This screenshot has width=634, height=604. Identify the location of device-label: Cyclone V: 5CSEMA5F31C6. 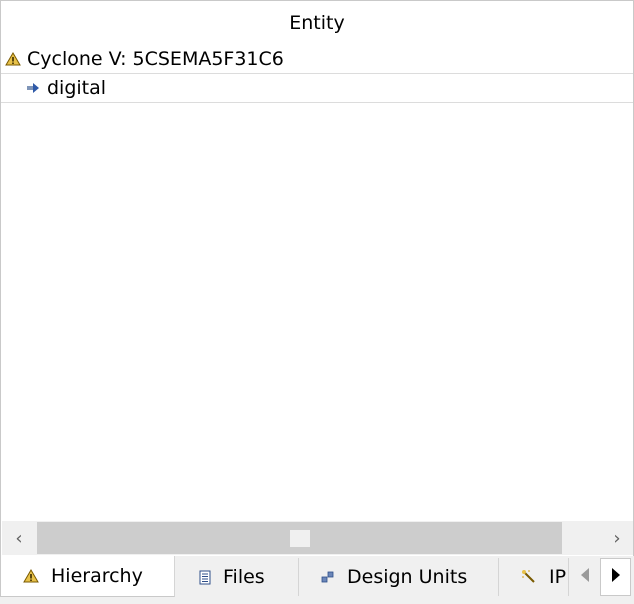
(155, 59).